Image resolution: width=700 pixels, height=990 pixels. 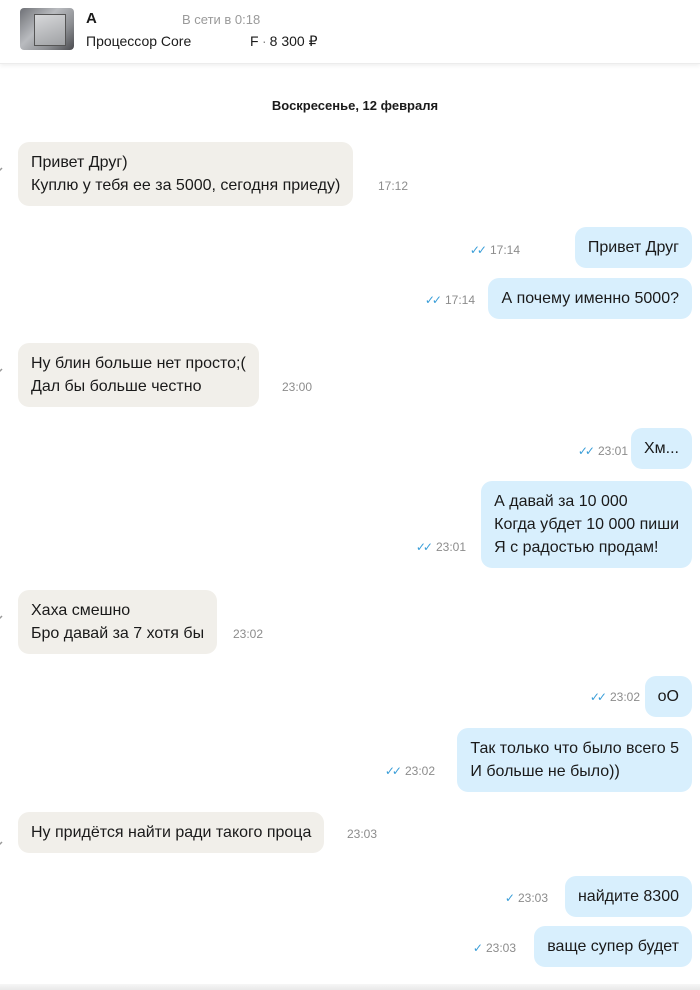 What do you see at coordinates (545, 771) in the screenshot?
I see `message-text: И больше не было))` at bounding box center [545, 771].